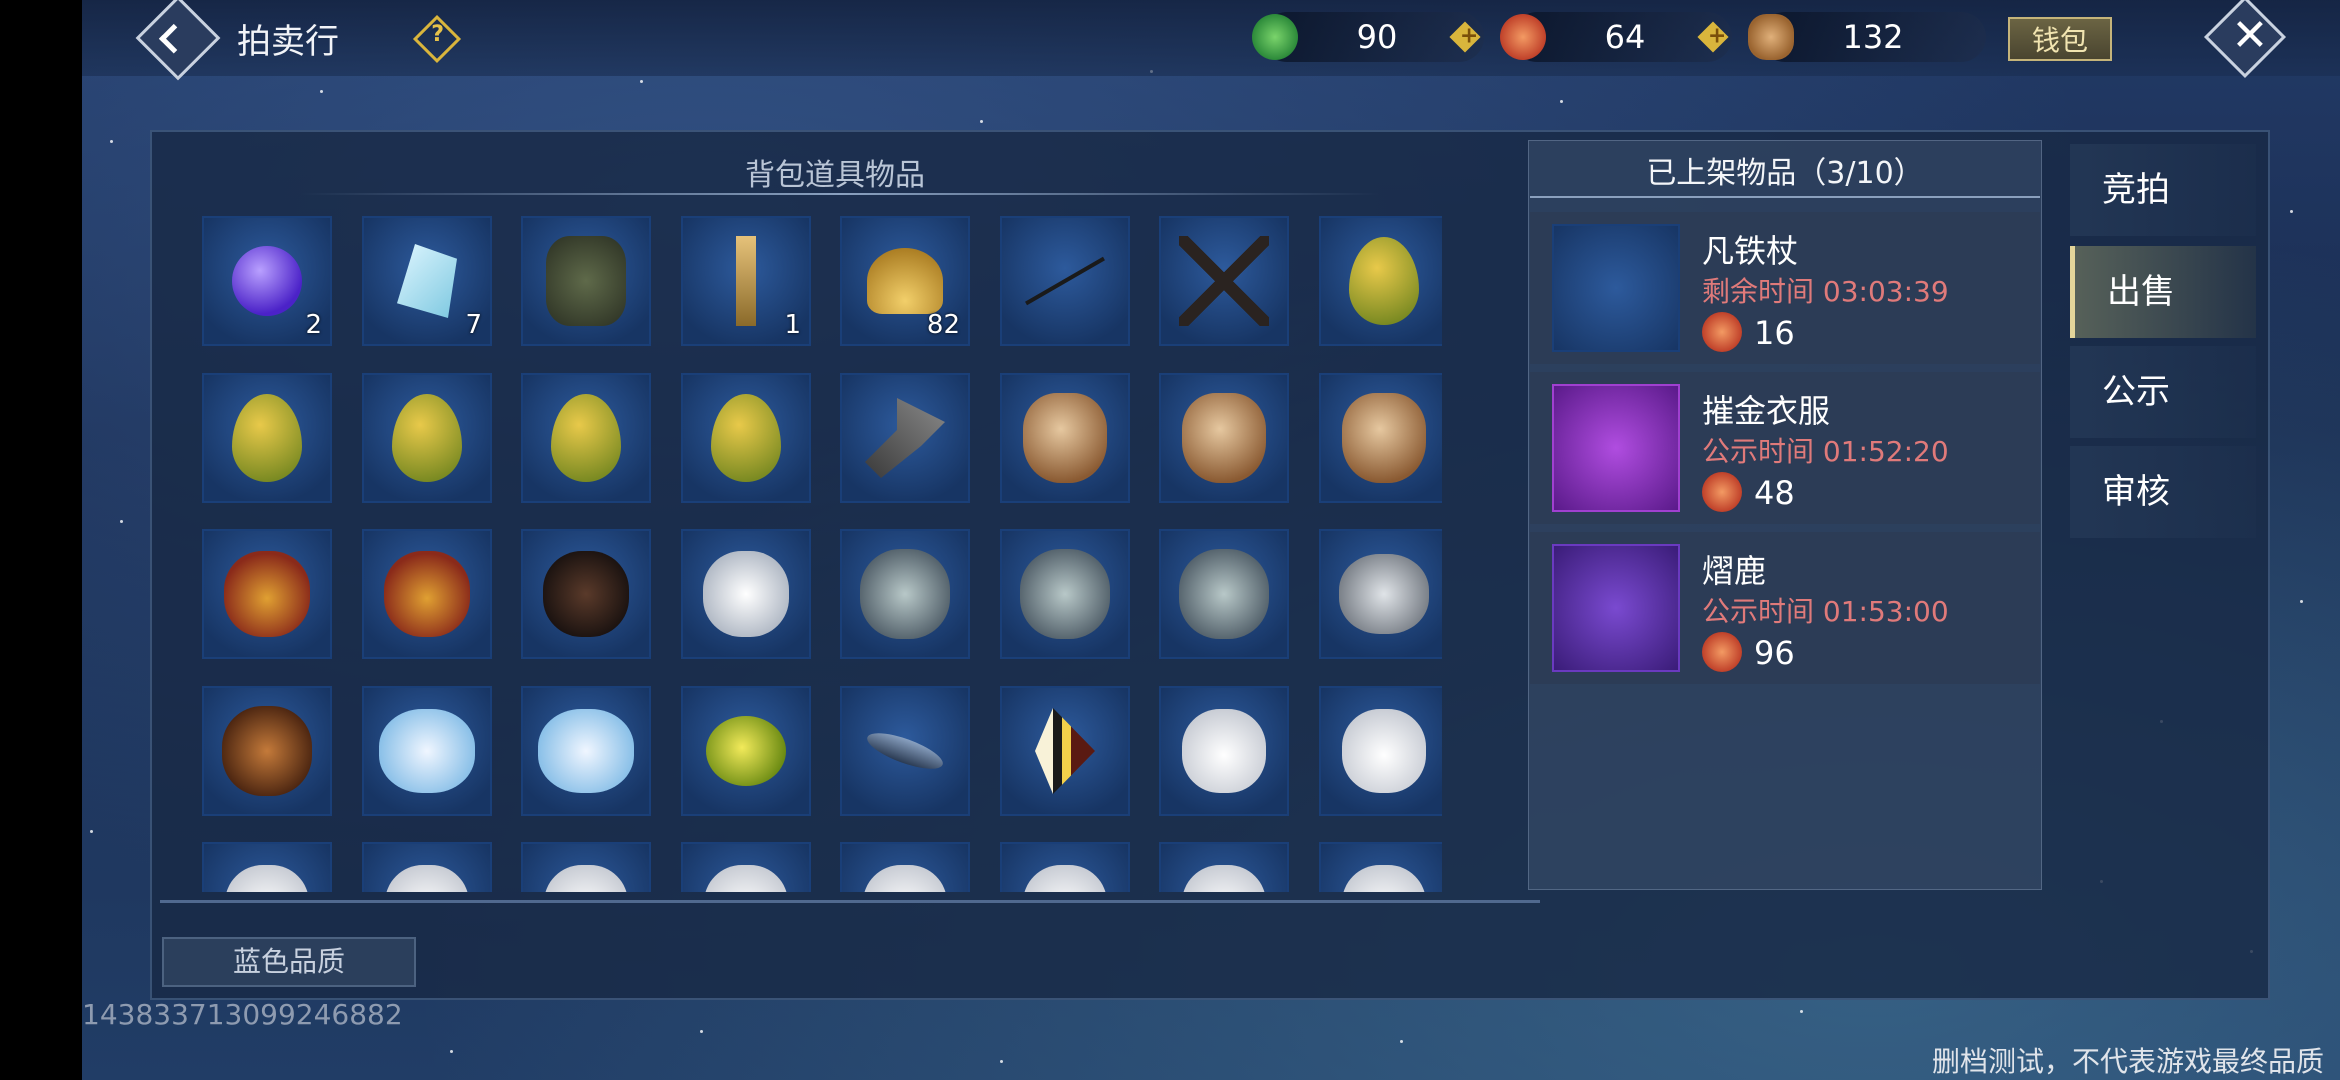  I want to click on inventory-bottom-divider, so click(850, 901).